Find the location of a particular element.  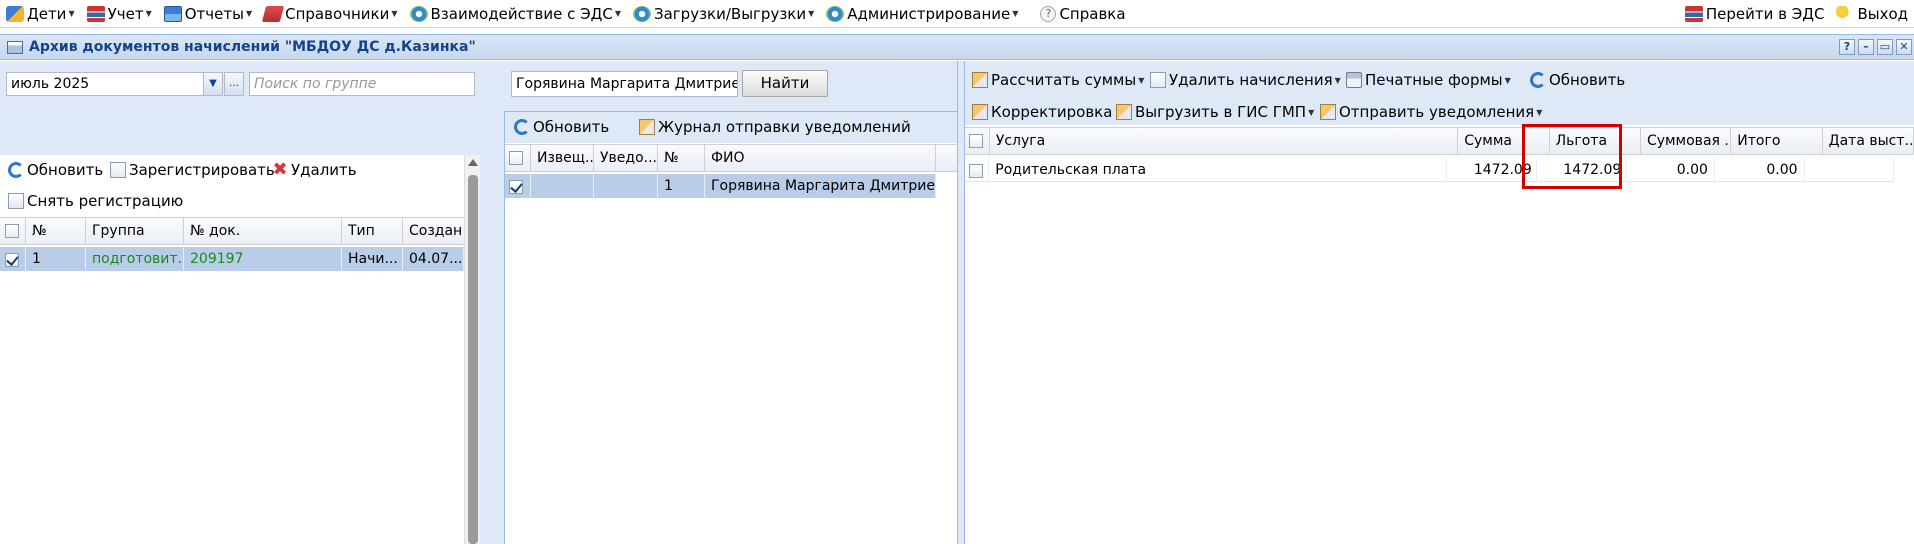

cell-notification is located at coordinates (626, 186).